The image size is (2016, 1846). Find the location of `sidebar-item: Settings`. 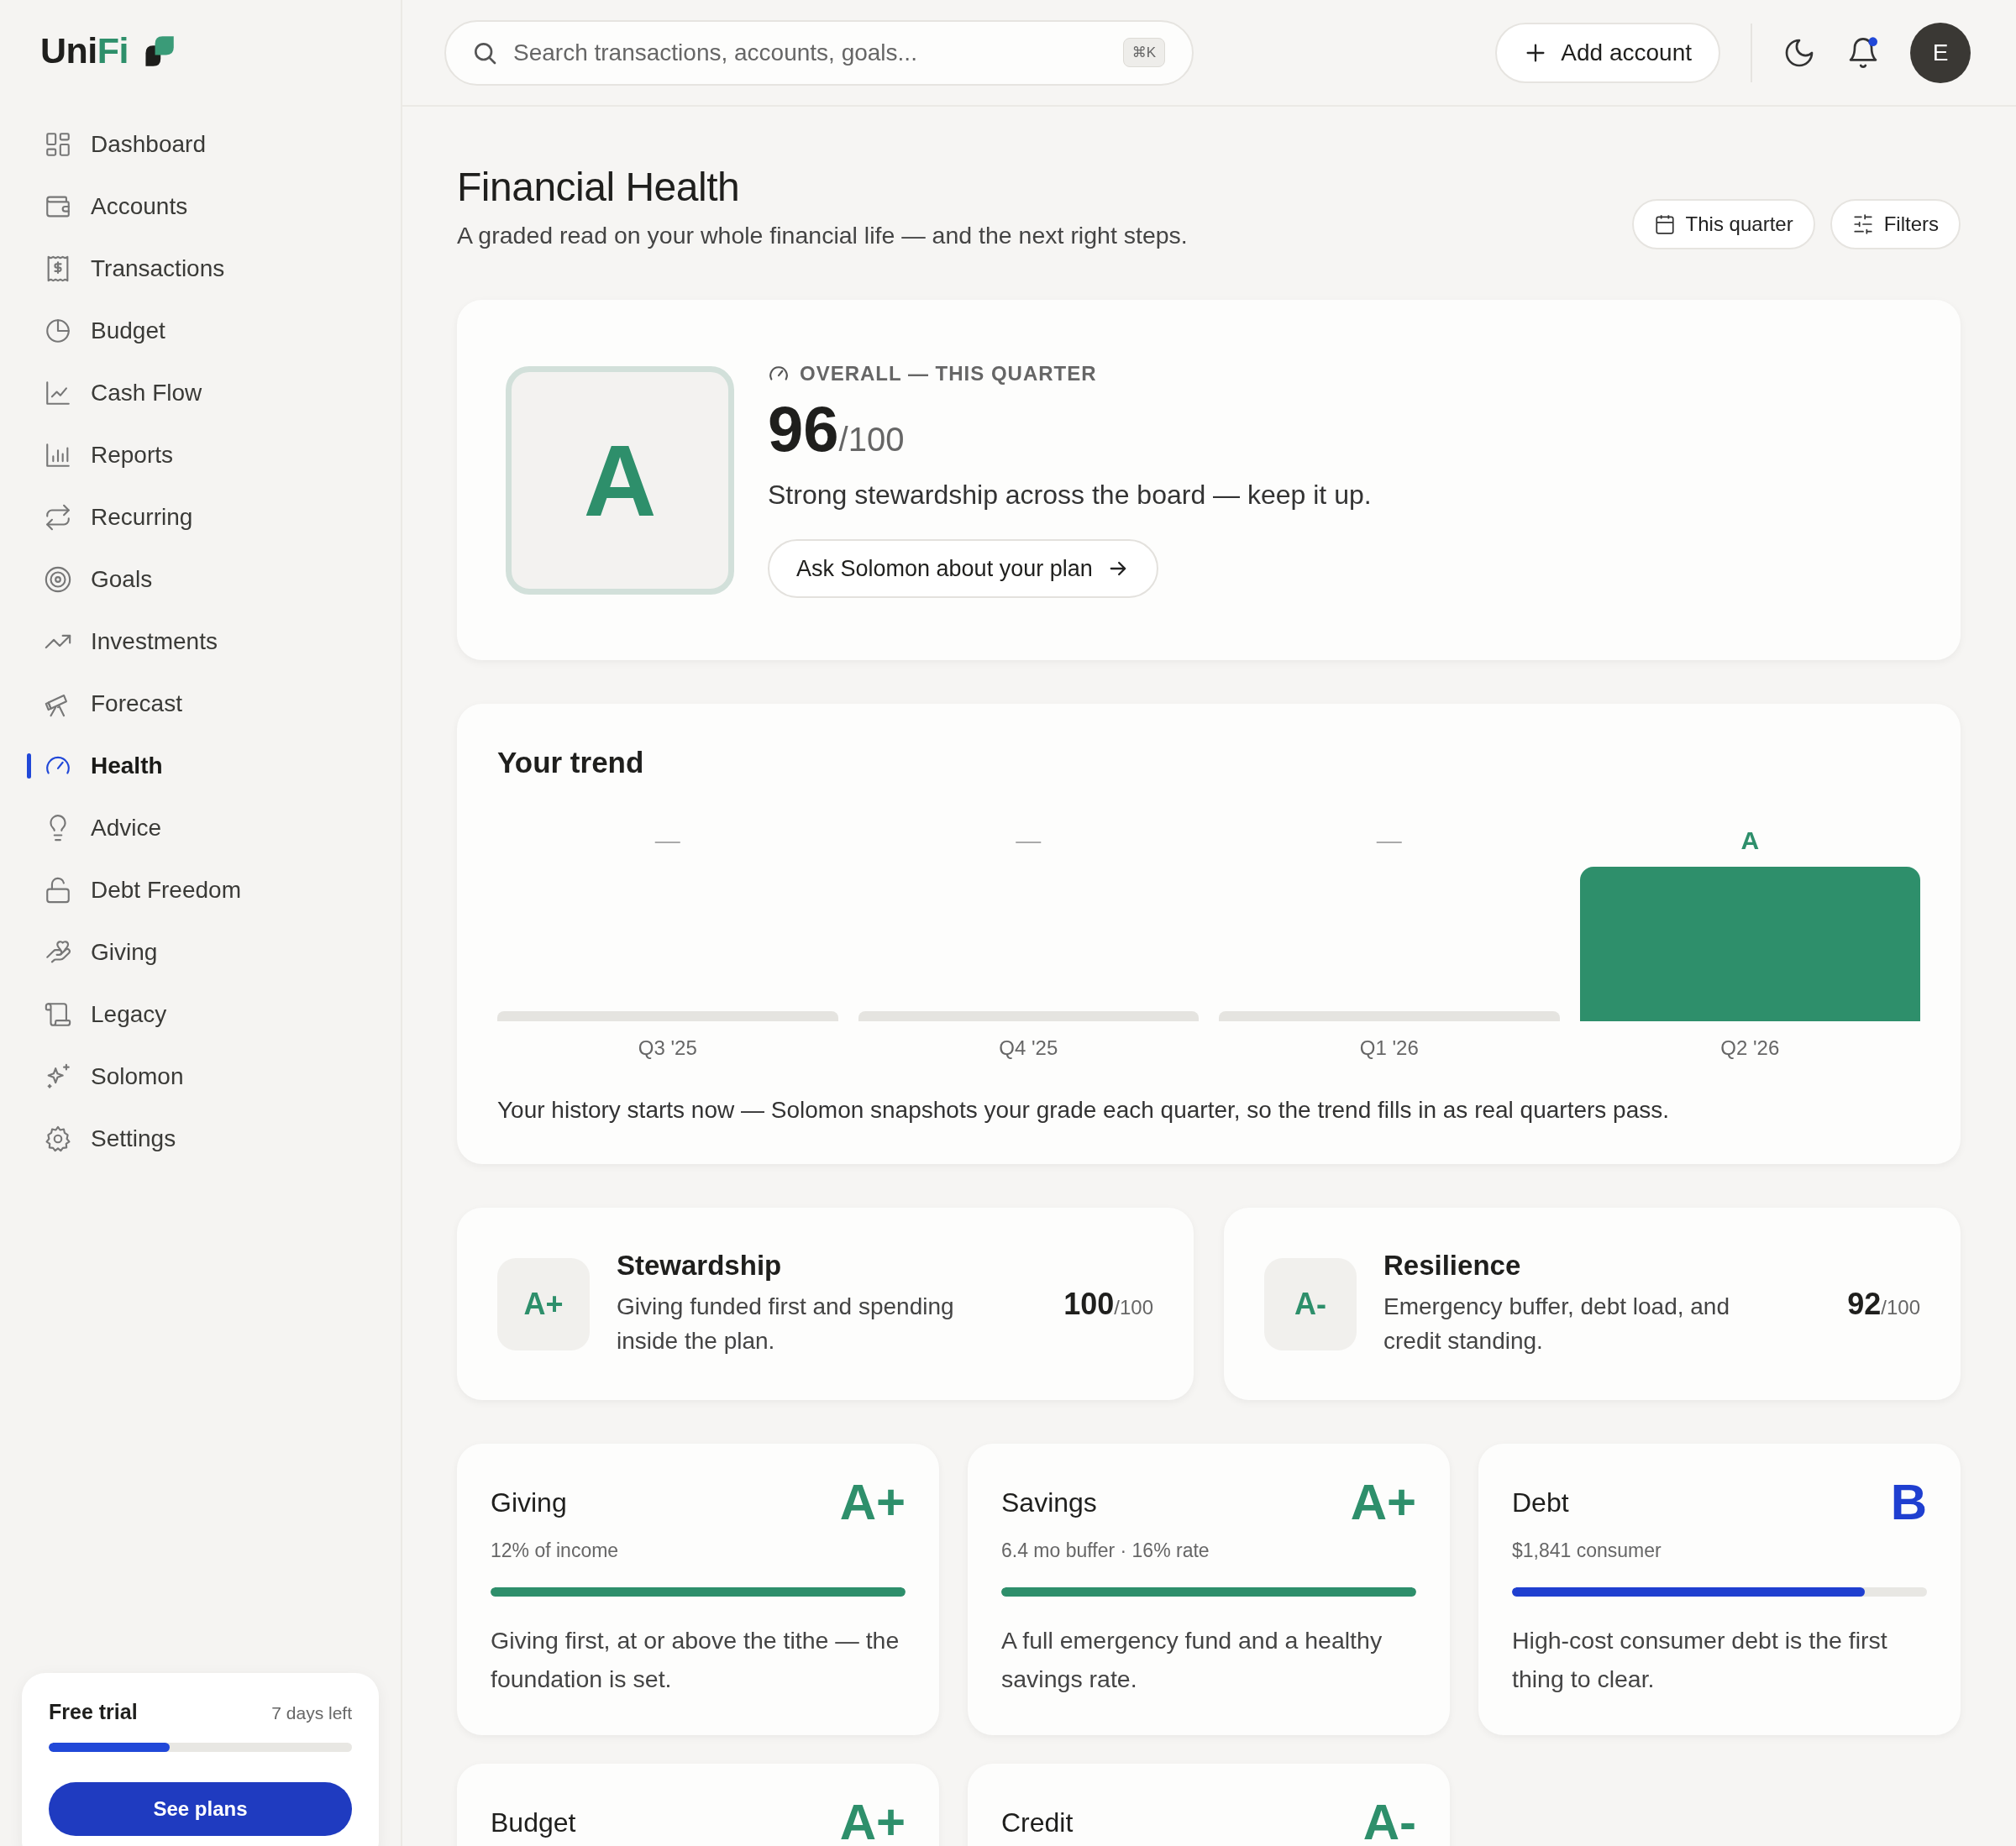

sidebar-item: Settings is located at coordinates (200, 1139).